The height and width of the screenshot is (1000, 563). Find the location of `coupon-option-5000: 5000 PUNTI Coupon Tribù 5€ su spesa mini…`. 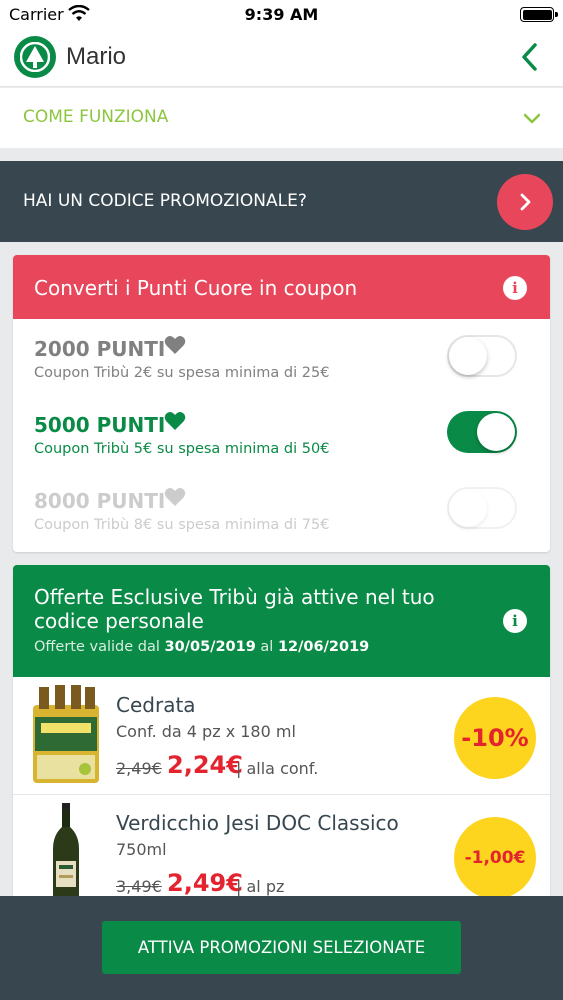

coupon-option-5000: 5000 PUNTI Coupon Tribù 5€ su spesa mini… is located at coordinates (281, 433).